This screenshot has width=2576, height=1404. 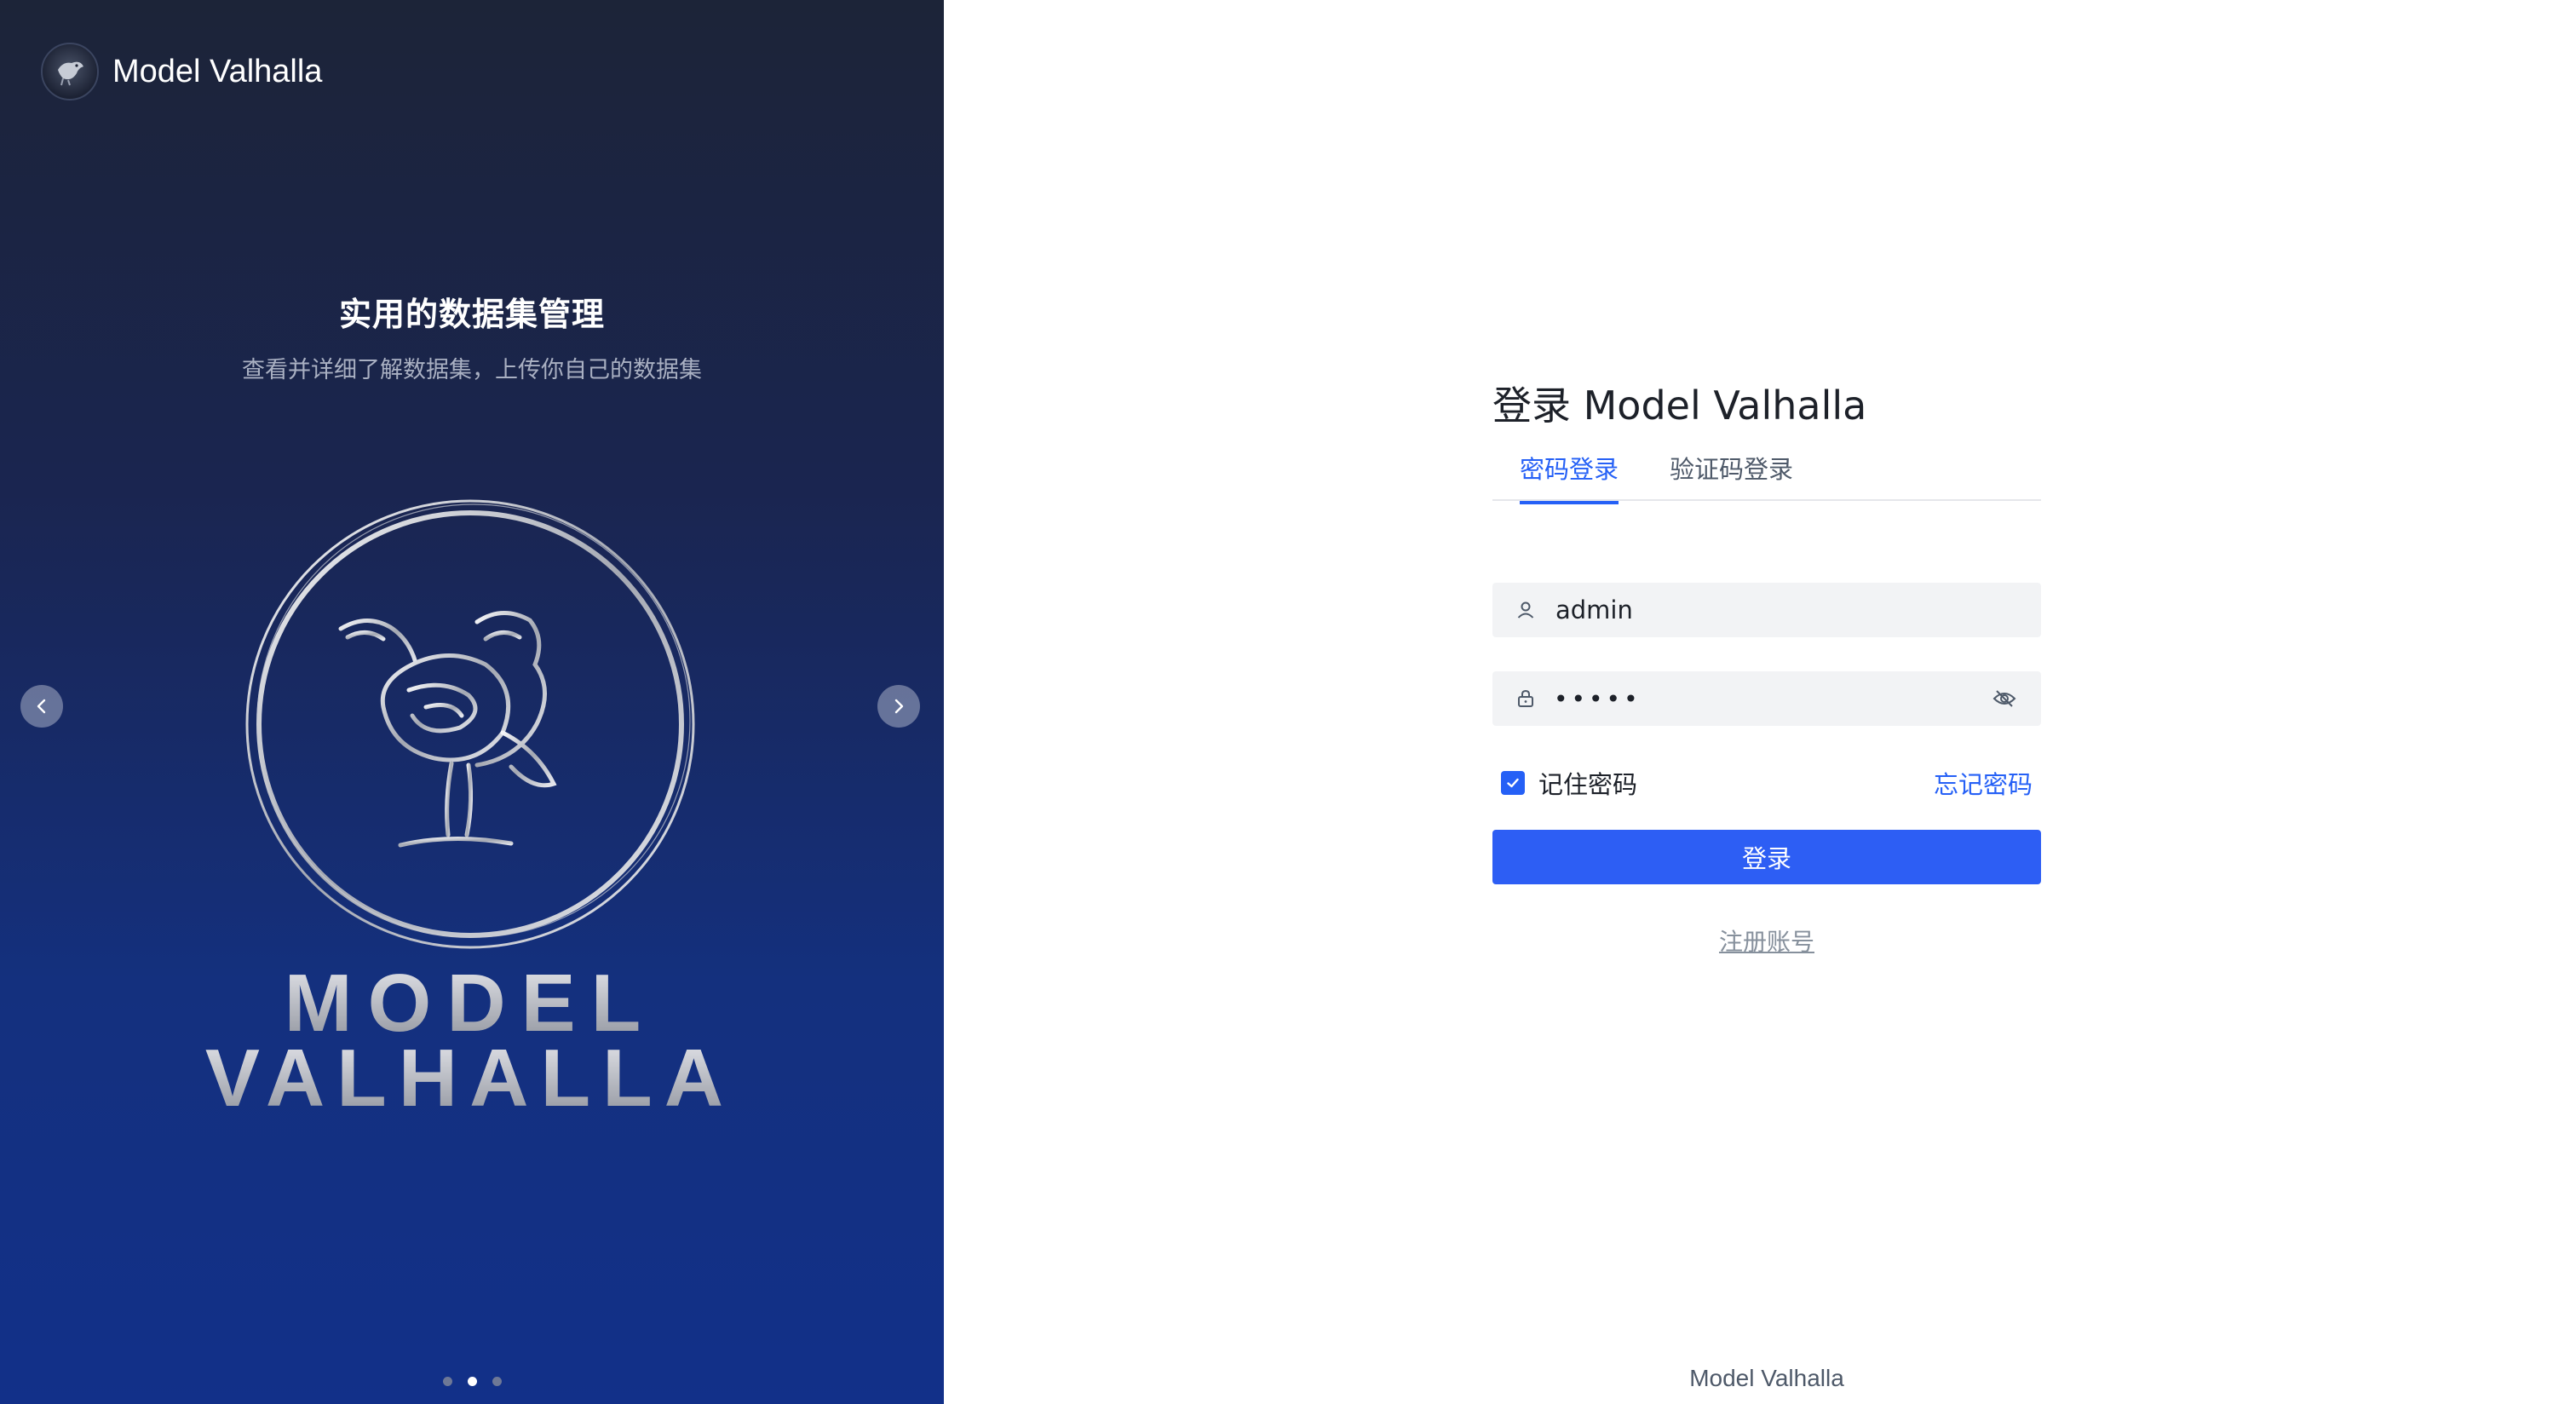 What do you see at coordinates (1983, 783) in the screenshot?
I see `forgot-password-link: 忘记密码` at bounding box center [1983, 783].